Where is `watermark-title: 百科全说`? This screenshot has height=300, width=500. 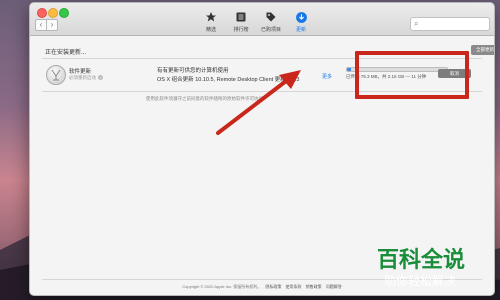
watermark-title: 百科全说 is located at coordinates (421, 260).